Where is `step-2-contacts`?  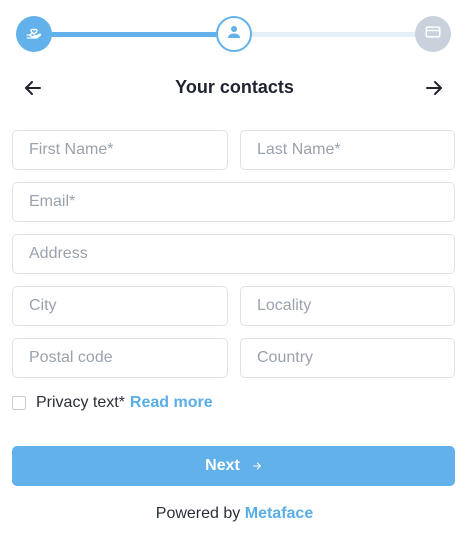 step-2-contacts is located at coordinates (234, 34).